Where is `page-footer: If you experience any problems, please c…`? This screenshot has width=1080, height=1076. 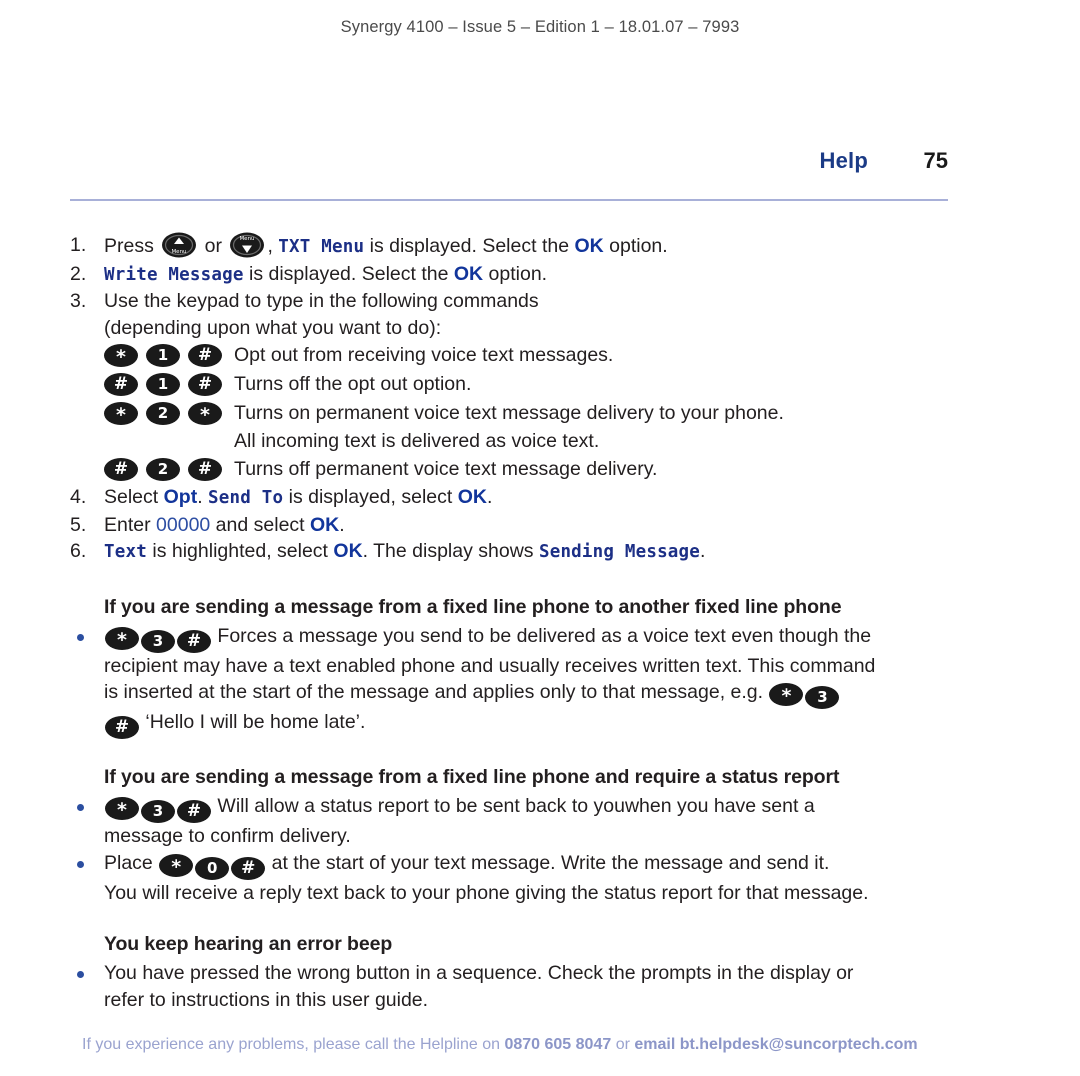 page-footer: If you experience any problems, please c… is located at coordinates (542, 1045).